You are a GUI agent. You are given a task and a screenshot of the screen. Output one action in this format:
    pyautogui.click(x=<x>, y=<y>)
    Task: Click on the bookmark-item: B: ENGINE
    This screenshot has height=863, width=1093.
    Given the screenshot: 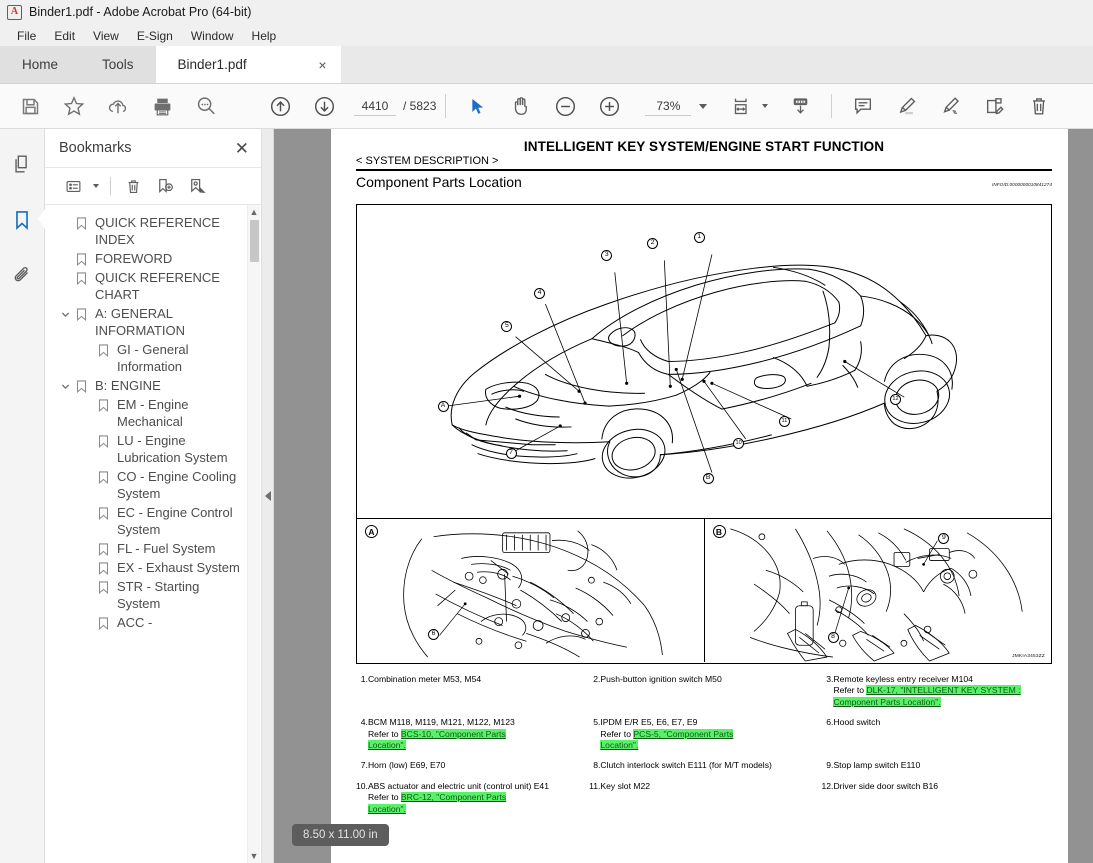 What is the action you would take?
    pyautogui.click(x=153, y=385)
    